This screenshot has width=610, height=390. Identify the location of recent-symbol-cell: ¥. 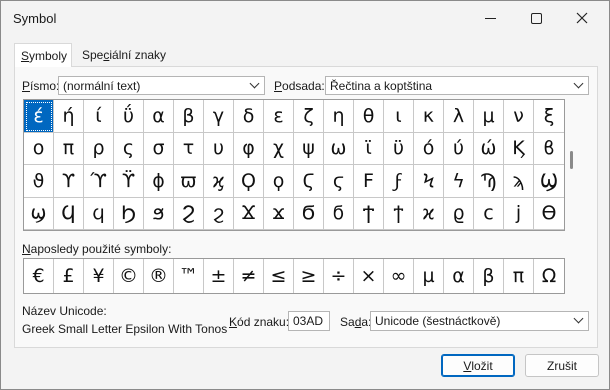
(99, 276).